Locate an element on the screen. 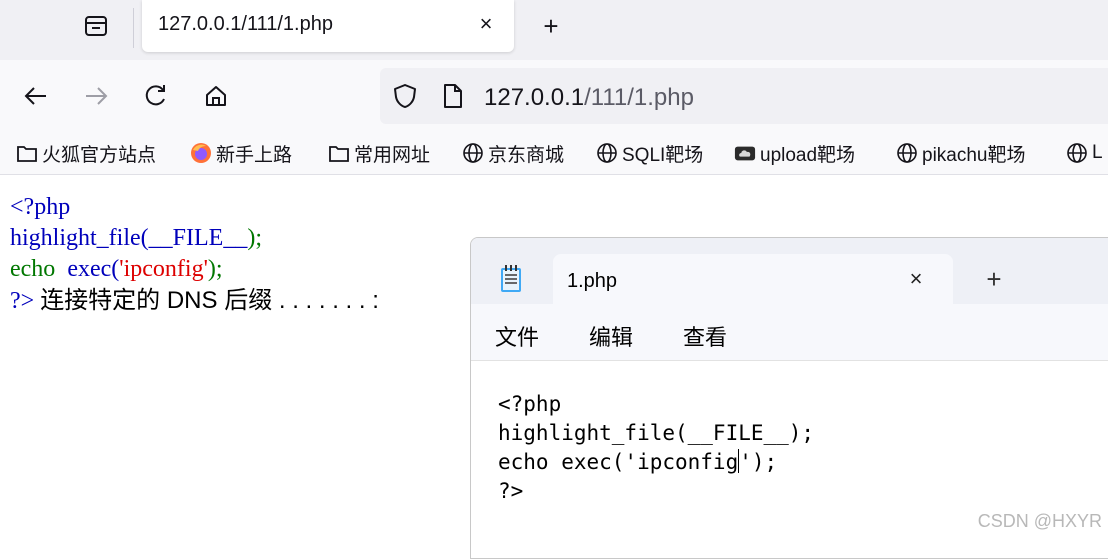 The width and height of the screenshot is (1108, 559). tracking-shield-icon is located at coordinates (405, 96).